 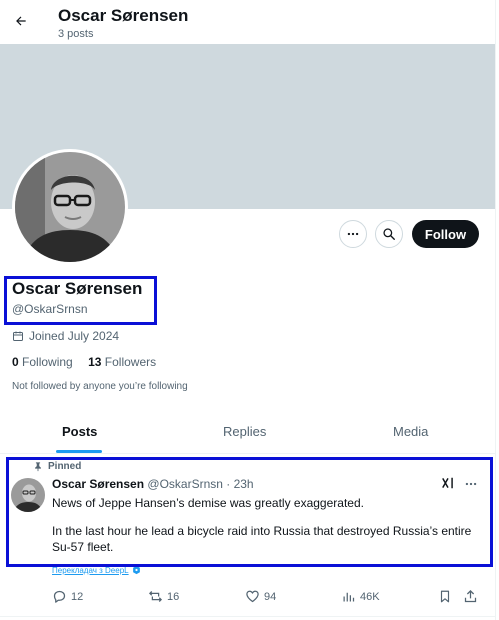 I want to click on following-link: 0 Following, so click(x=42, y=362).